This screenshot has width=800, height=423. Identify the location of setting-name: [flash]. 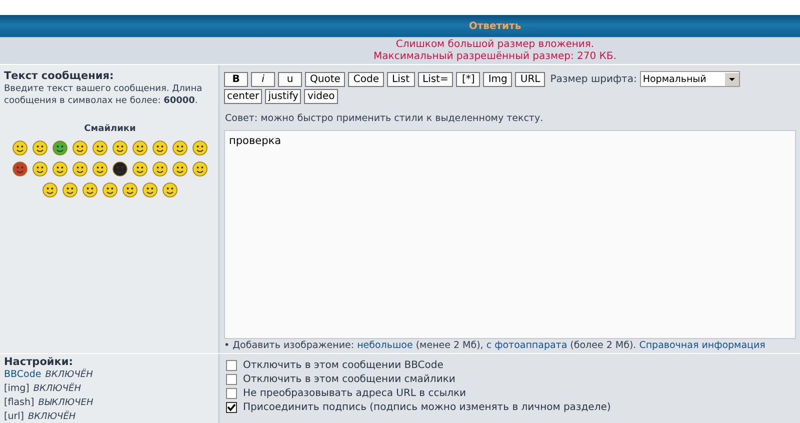
(19, 402).